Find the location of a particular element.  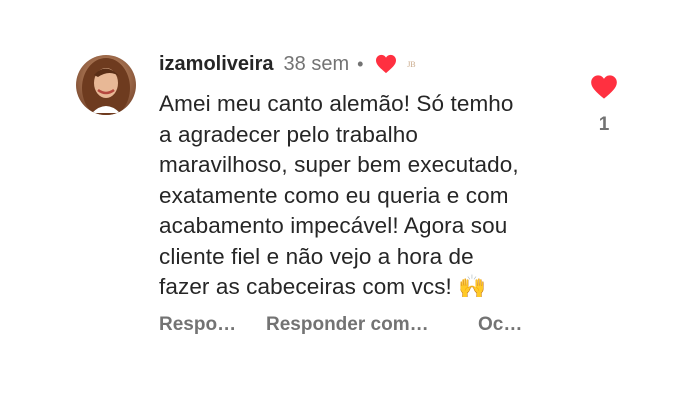

like-control: 1 is located at coordinates (604, 105).